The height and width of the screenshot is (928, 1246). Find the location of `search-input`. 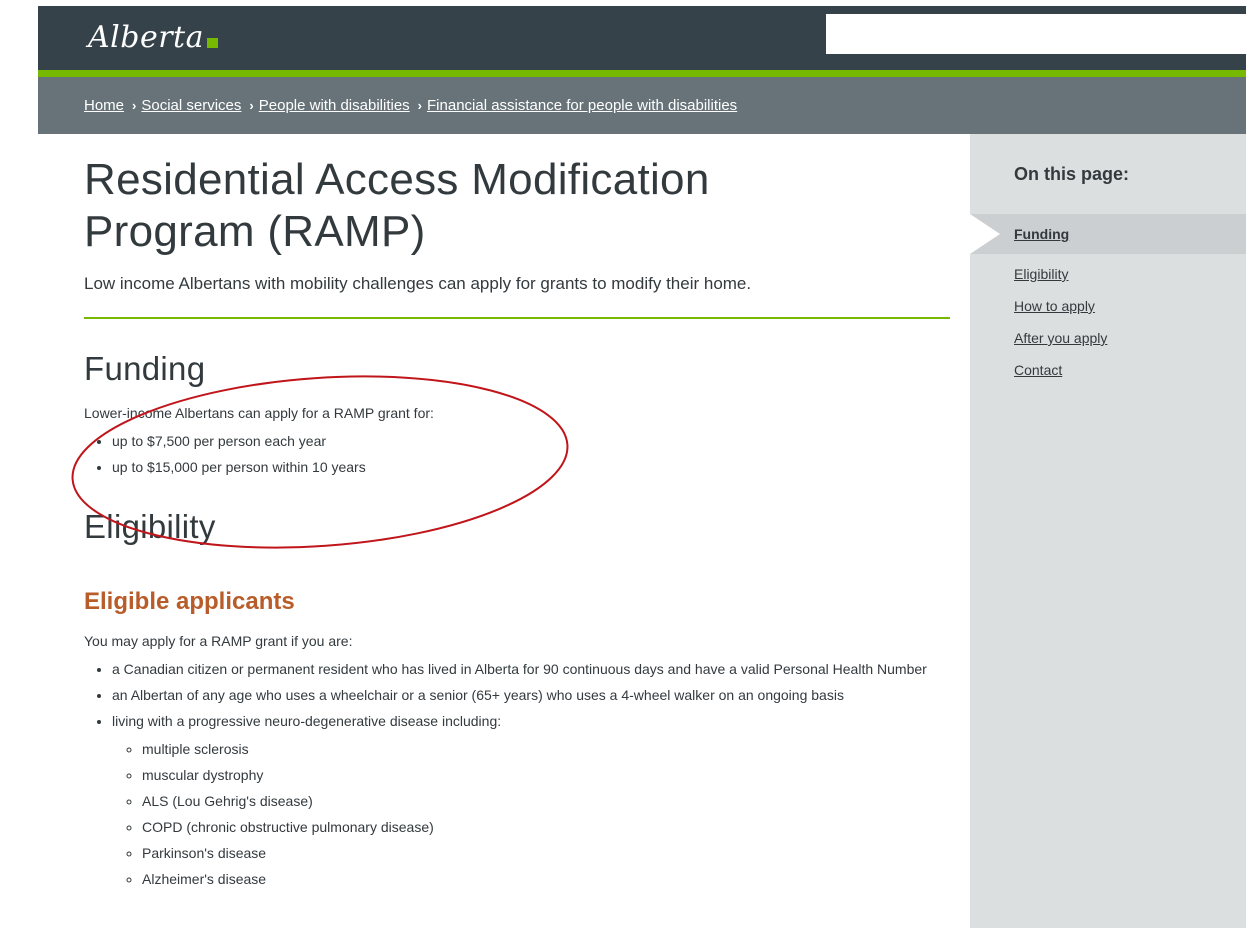

search-input is located at coordinates (1036, 34).